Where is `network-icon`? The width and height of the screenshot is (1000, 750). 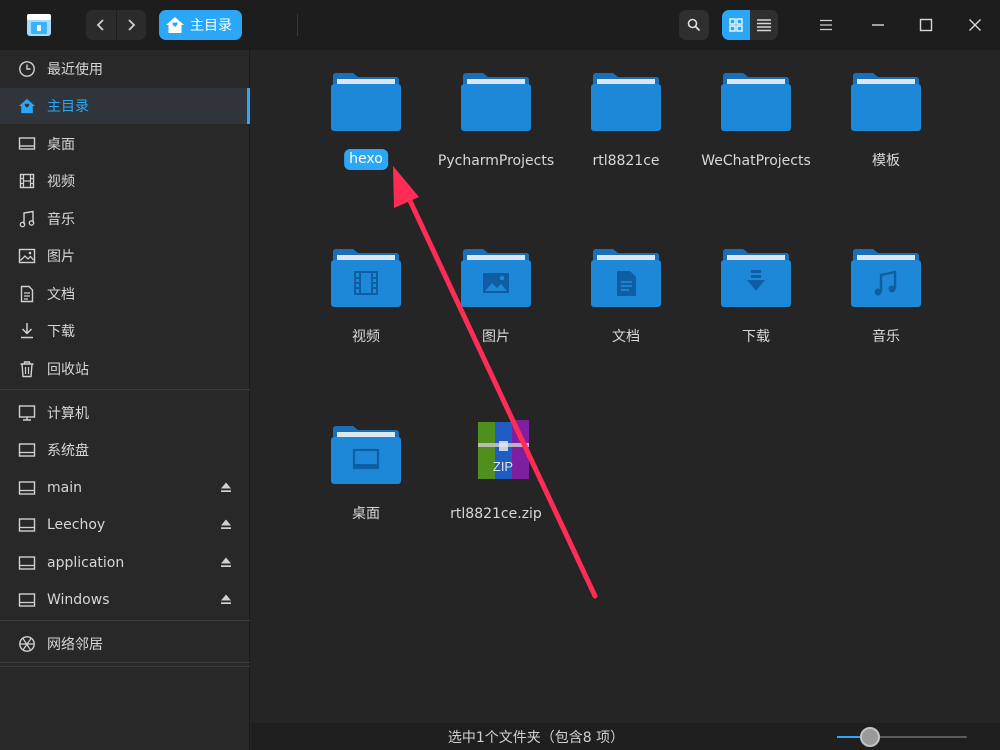
network-icon is located at coordinates (27, 644).